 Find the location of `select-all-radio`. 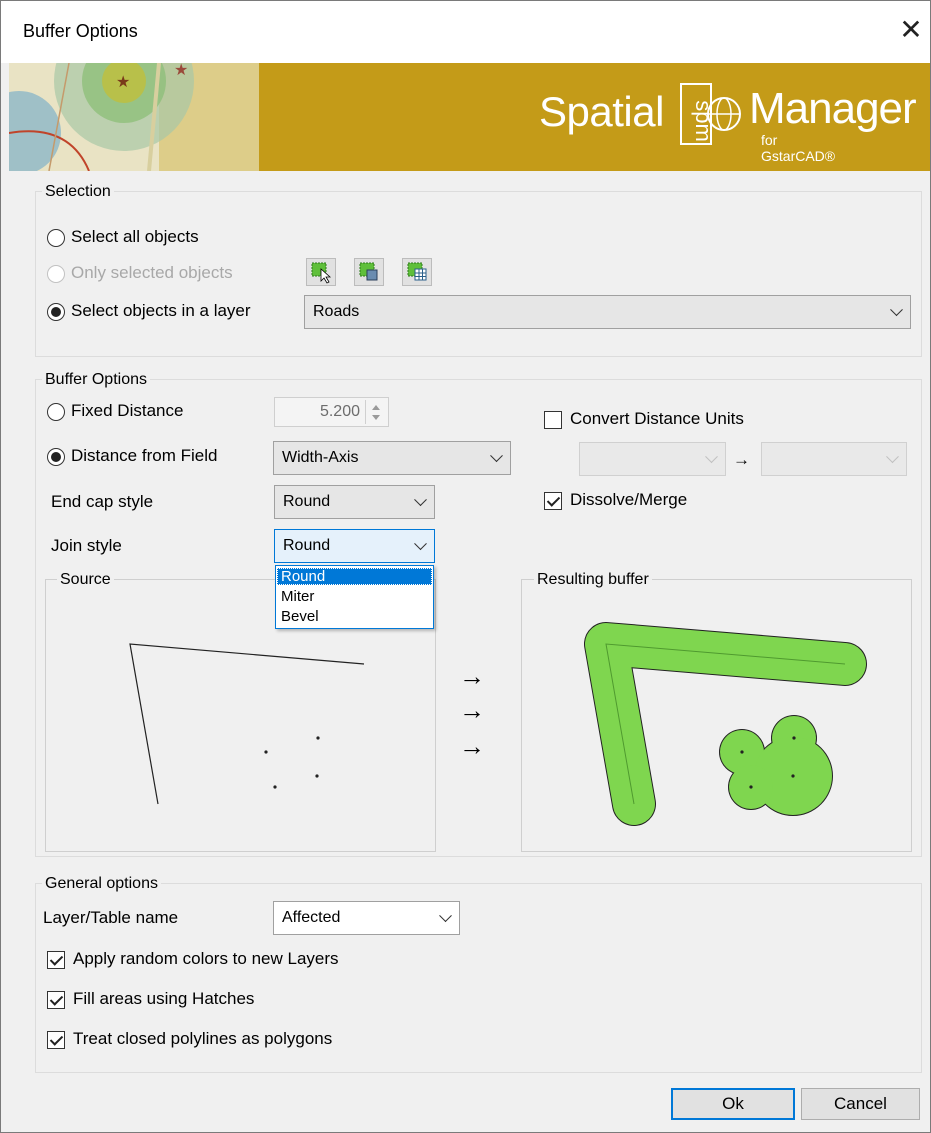

select-all-radio is located at coordinates (56, 238).